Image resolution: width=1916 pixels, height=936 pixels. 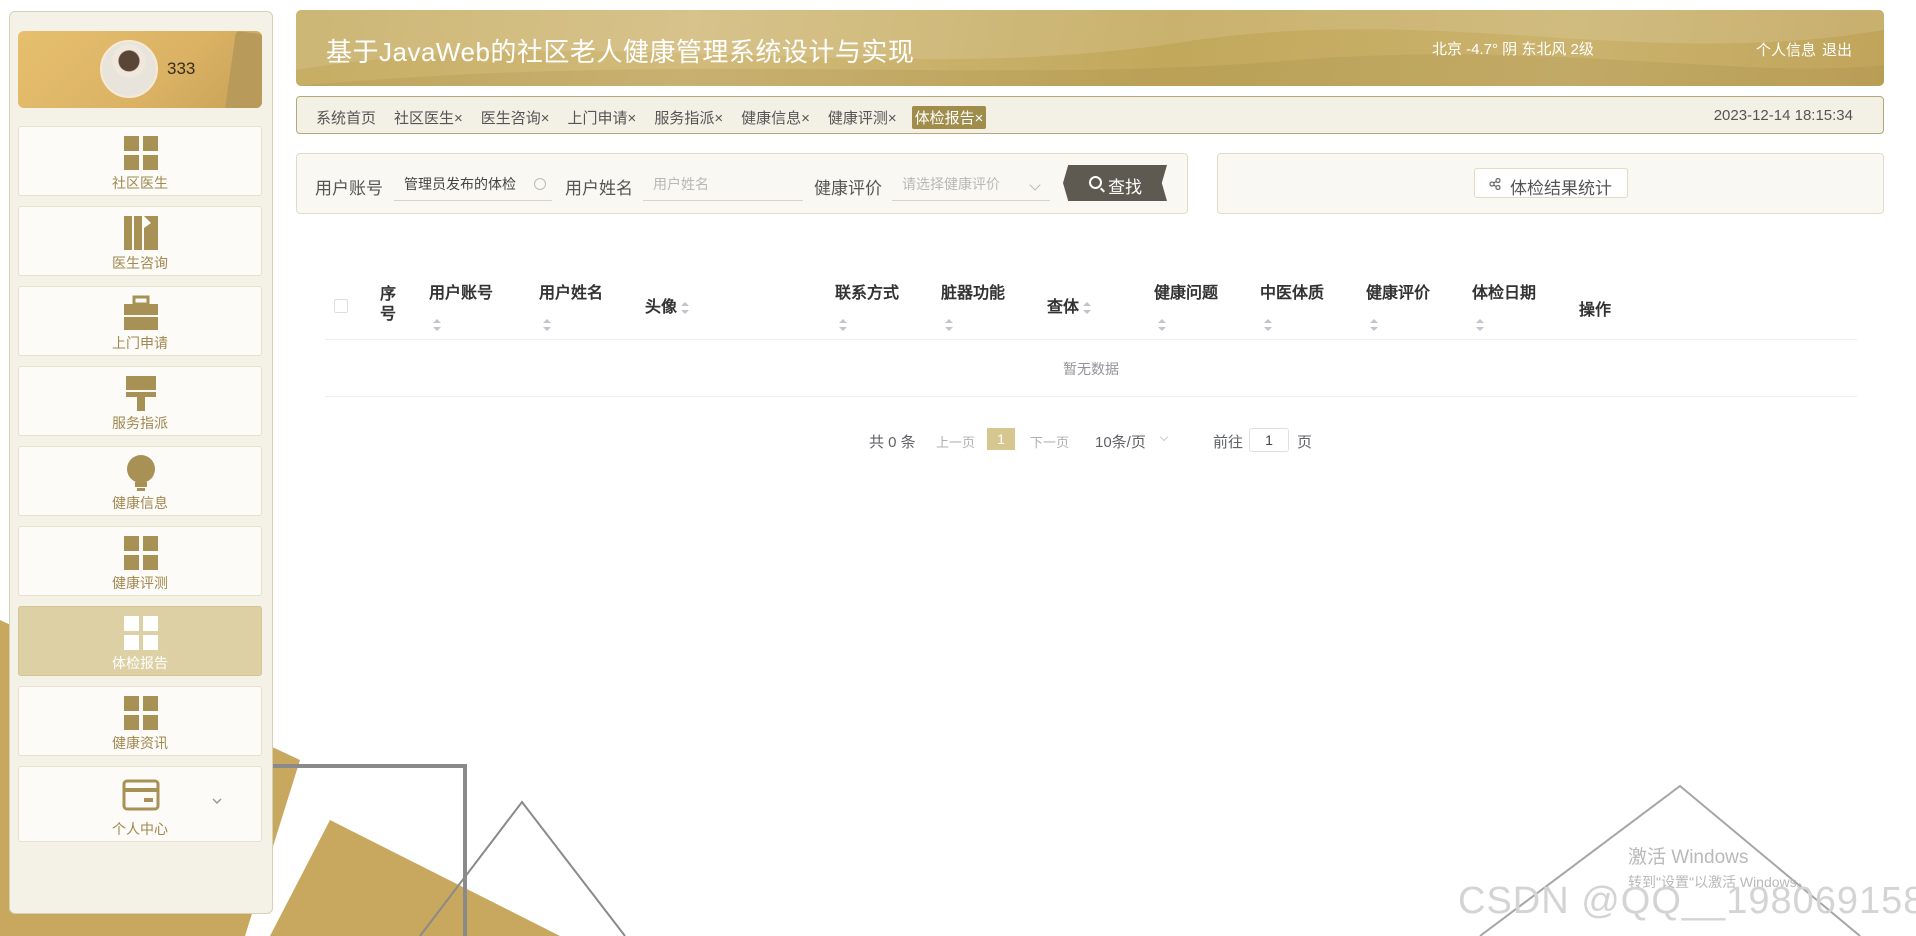 What do you see at coordinates (388, 304) in the screenshot?
I see `col-index: 序号` at bounding box center [388, 304].